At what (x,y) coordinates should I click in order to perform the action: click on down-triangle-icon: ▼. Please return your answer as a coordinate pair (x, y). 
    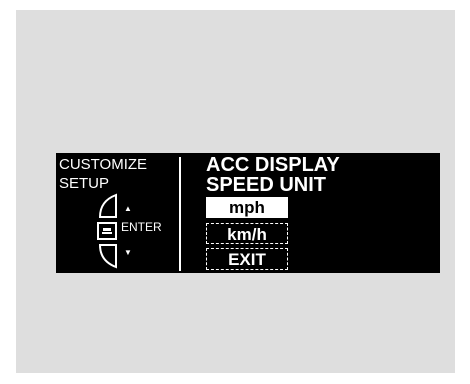
    Looking at the image, I should click on (128, 253).